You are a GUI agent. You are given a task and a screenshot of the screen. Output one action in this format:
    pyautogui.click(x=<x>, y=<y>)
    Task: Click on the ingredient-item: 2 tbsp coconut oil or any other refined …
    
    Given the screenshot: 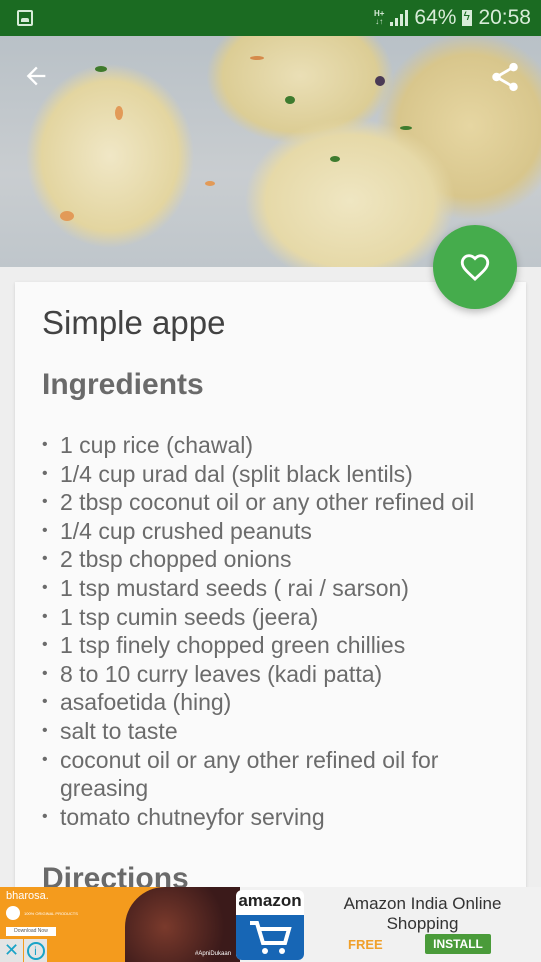 What is the action you would take?
    pyautogui.click(x=277, y=502)
    